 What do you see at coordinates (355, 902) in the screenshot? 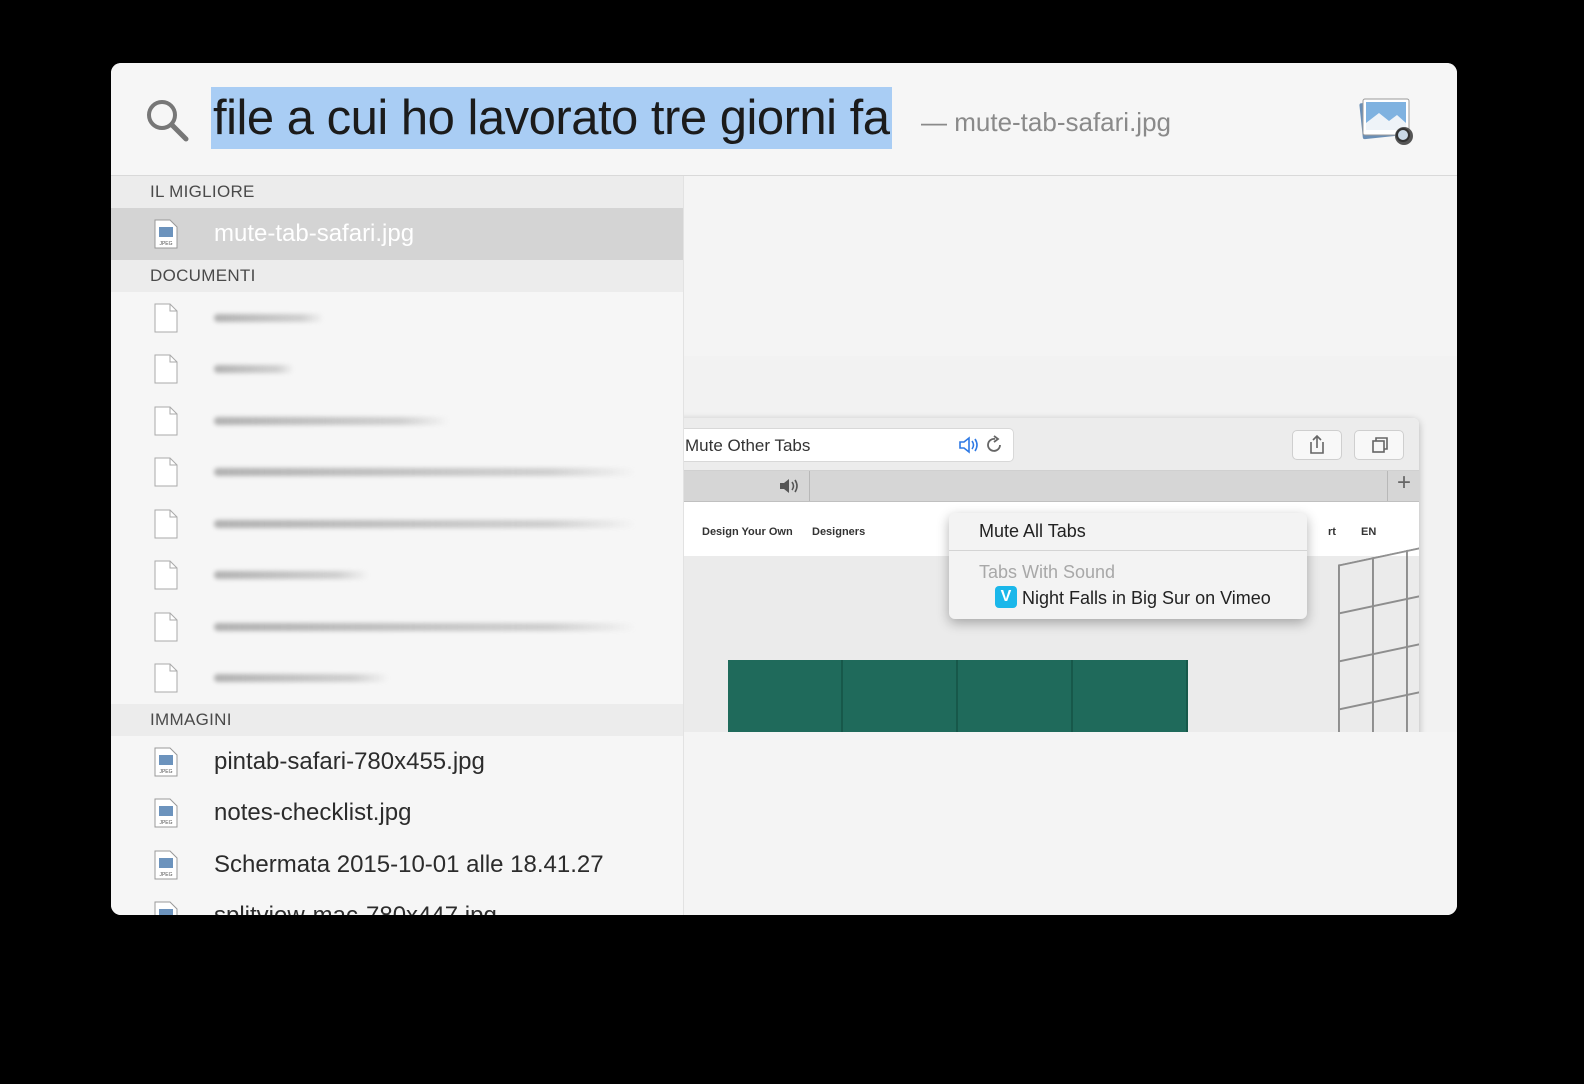
I see `result-label: splitview-mac-780x447.jpg` at bounding box center [355, 902].